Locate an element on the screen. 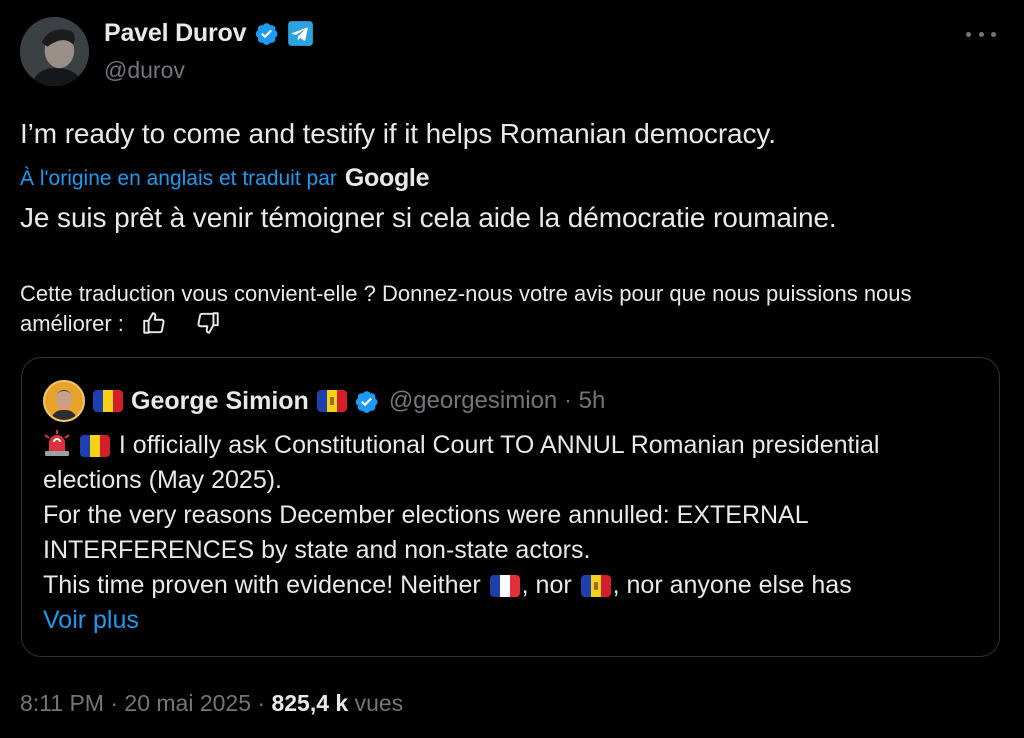 Image resolution: width=1024 pixels, height=738 pixels. quoted-text-segment: This time proven with evidence! Neither is located at coordinates (262, 585).